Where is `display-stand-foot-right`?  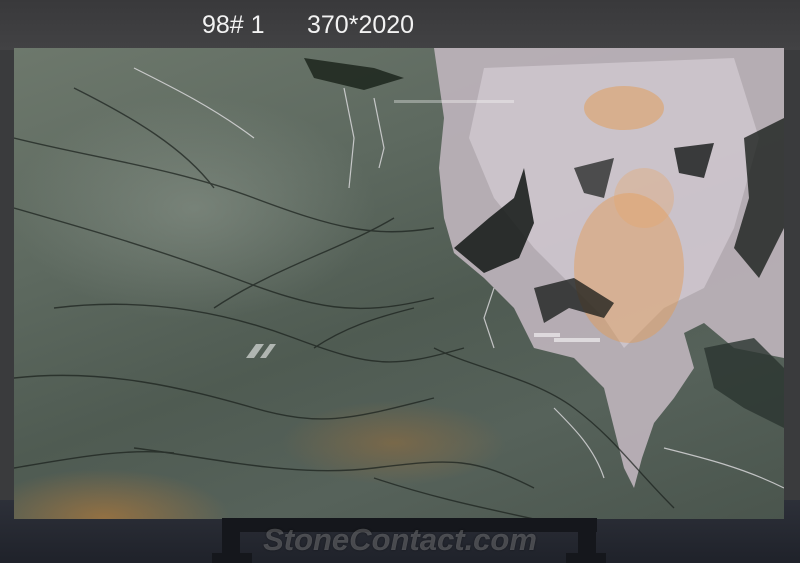 display-stand-foot-right is located at coordinates (586, 558).